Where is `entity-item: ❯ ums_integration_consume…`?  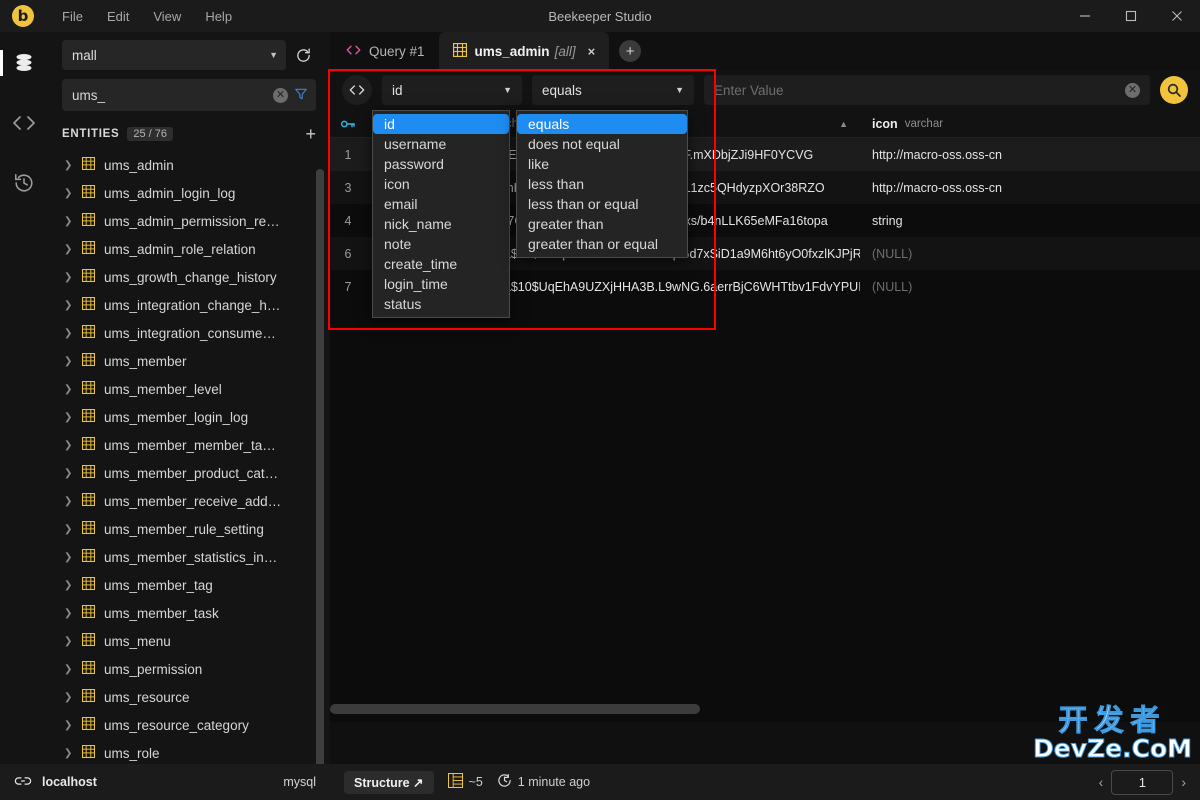 entity-item: ❯ ums_integration_consume… is located at coordinates (189, 333).